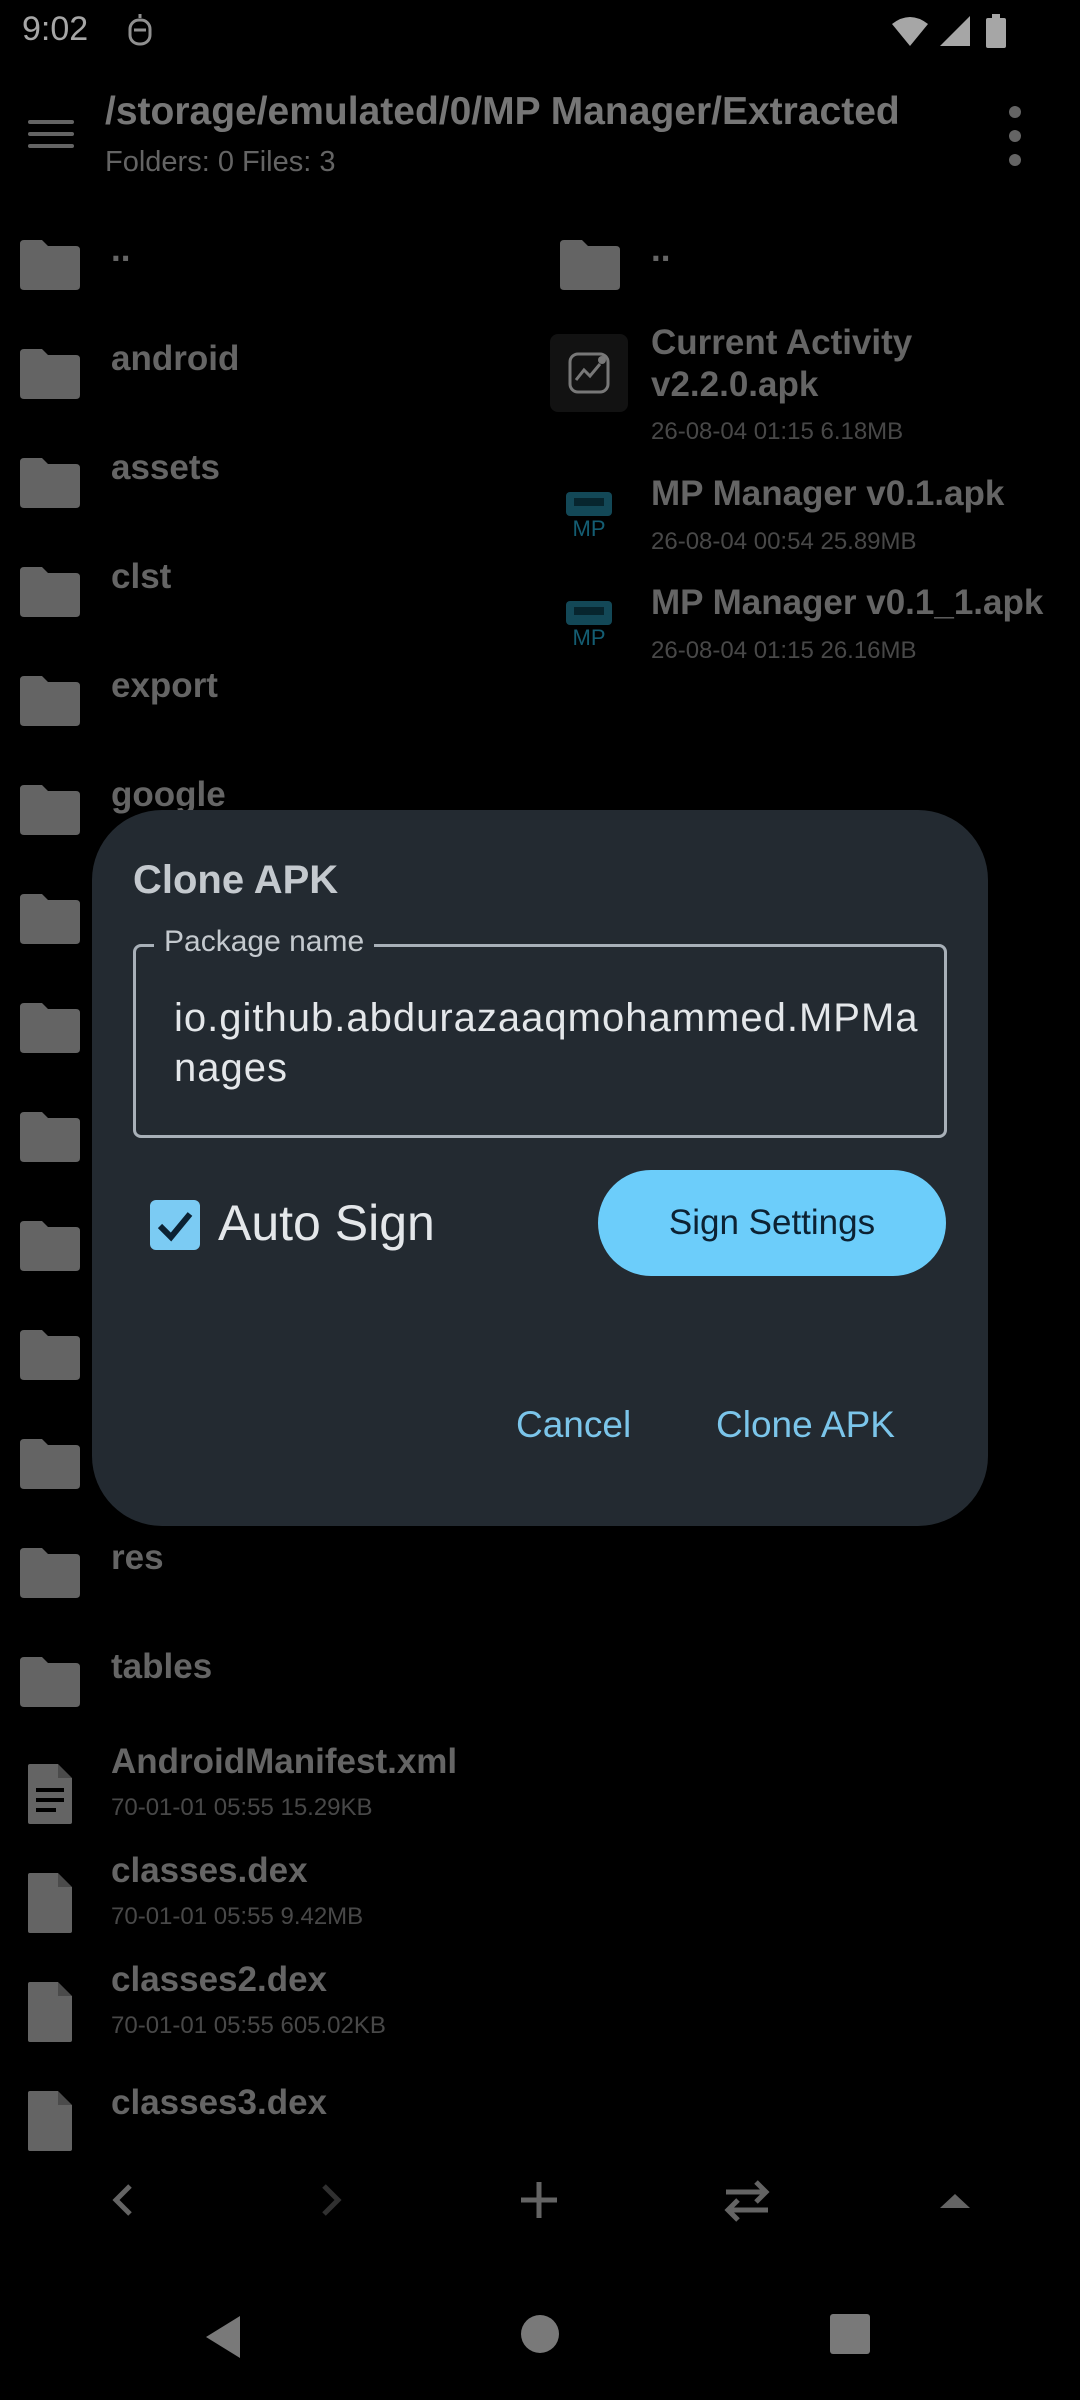 The width and height of the screenshot is (1080, 2400). Describe the element at coordinates (805, 1425) in the screenshot. I see `clone-apk-button: Clone APK` at that location.